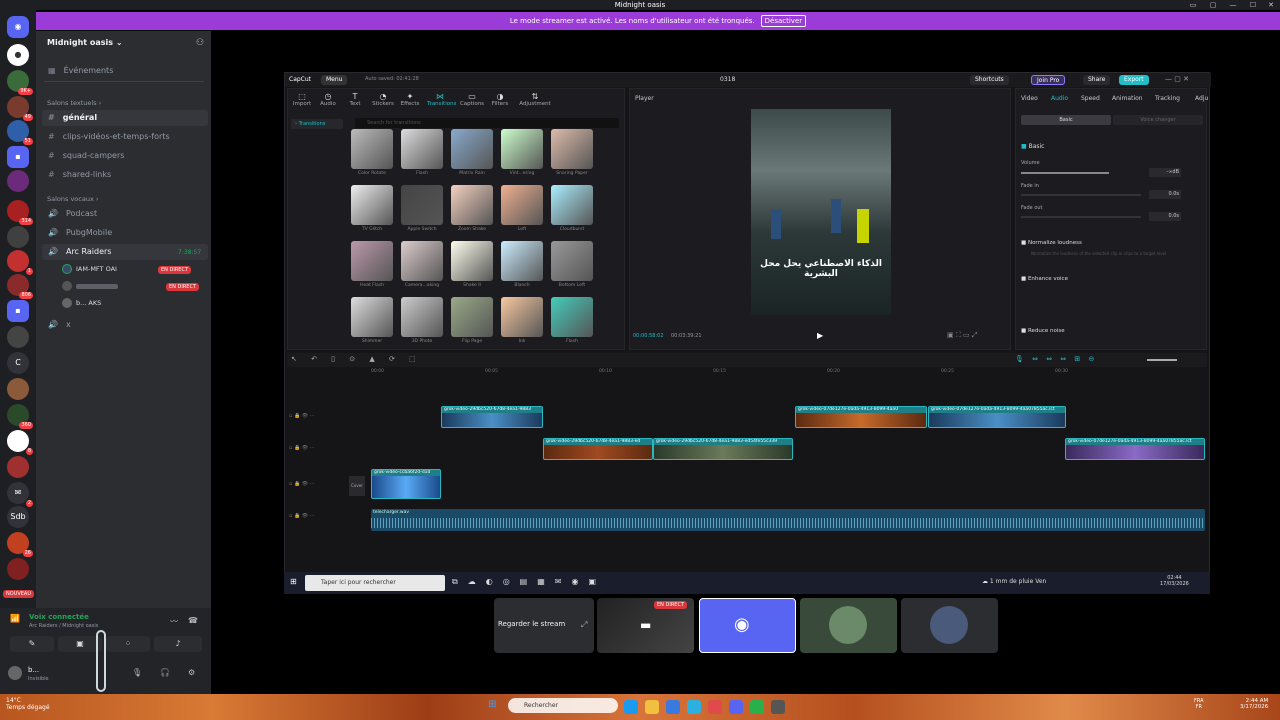 This screenshot has height=720, width=1280. What do you see at coordinates (20, 544) in the screenshot?
I see `server-icon: 26` at bounding box center [20, 544].